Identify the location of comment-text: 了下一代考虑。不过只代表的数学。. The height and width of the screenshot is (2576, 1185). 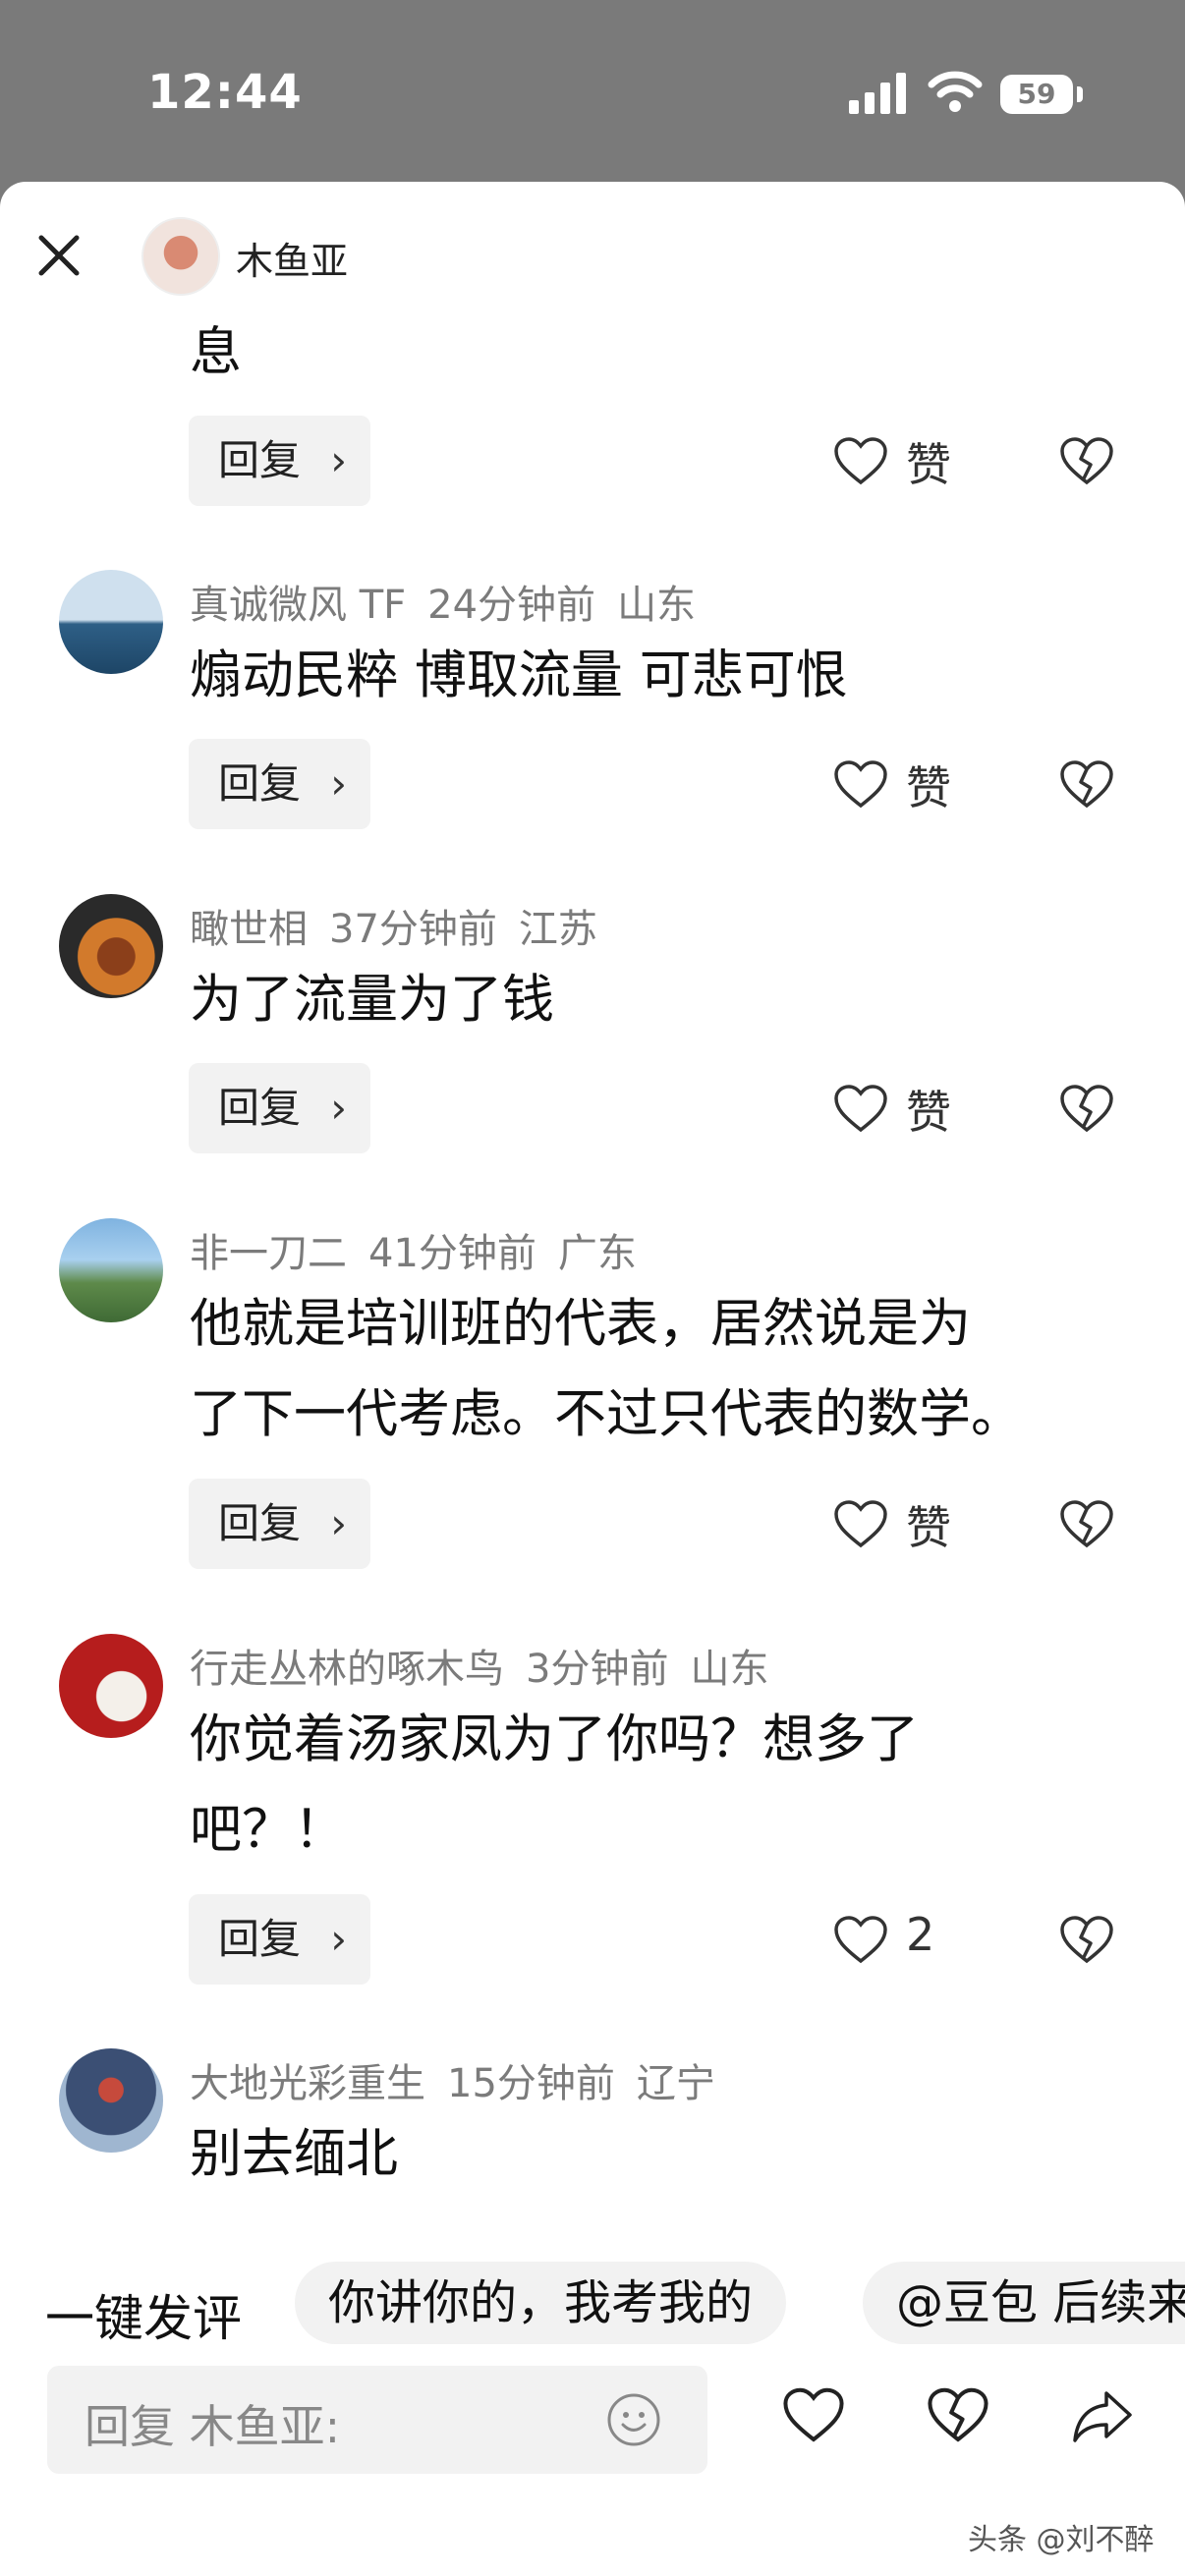
(606, 1414).